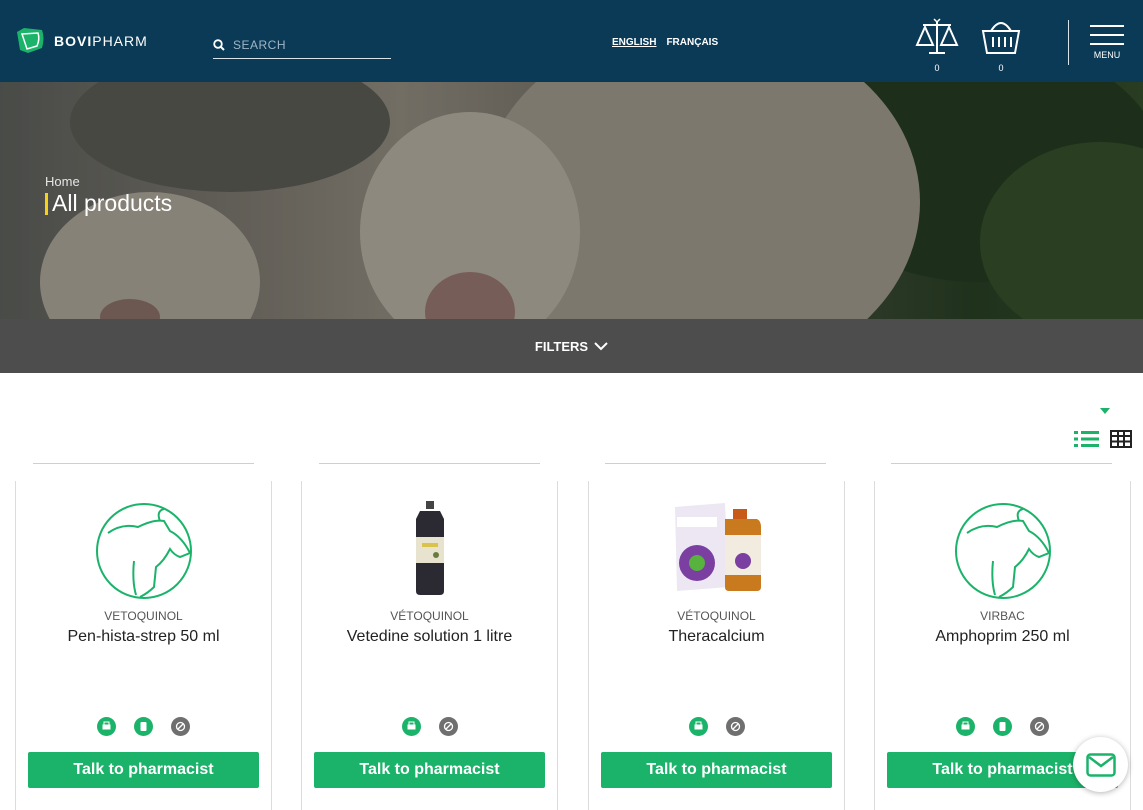 The image size is (1143, 810). Describe the element at coordinates (937, 36) in the screenshot. I see `scales-icon` at that location.